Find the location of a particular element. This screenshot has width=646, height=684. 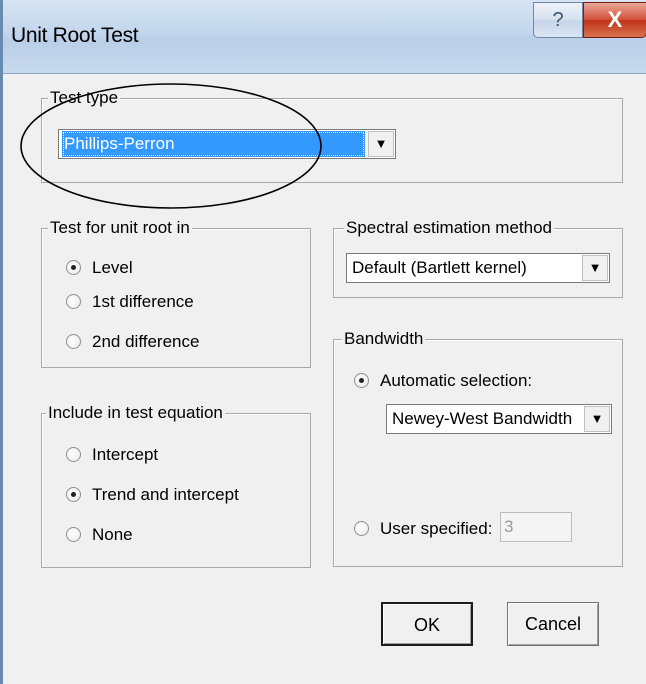

radio-level-label: Level is located at coordinates (112, 267).